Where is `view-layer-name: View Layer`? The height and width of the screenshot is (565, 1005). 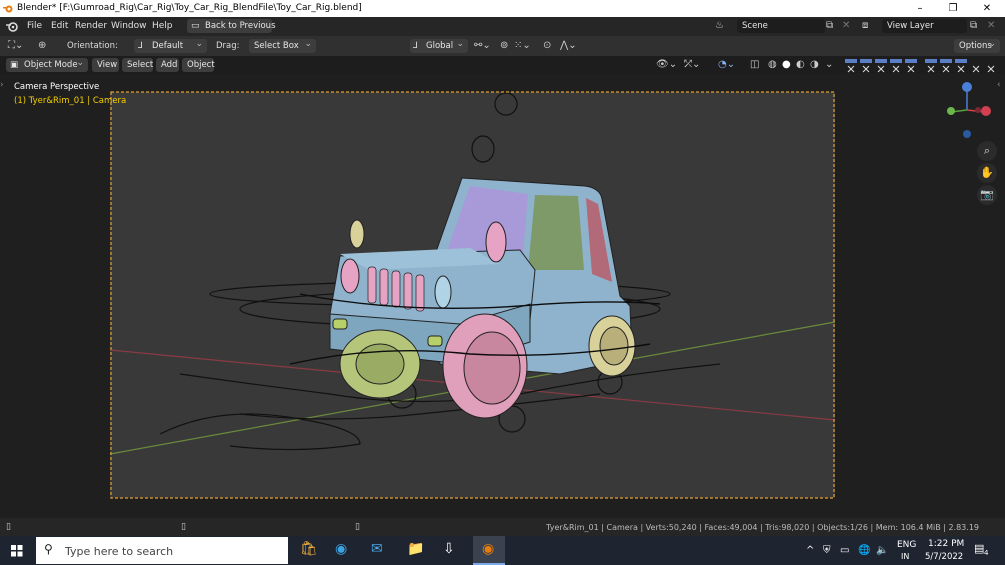 view-layer-name: View Layer is located at coordinates (910, 26).